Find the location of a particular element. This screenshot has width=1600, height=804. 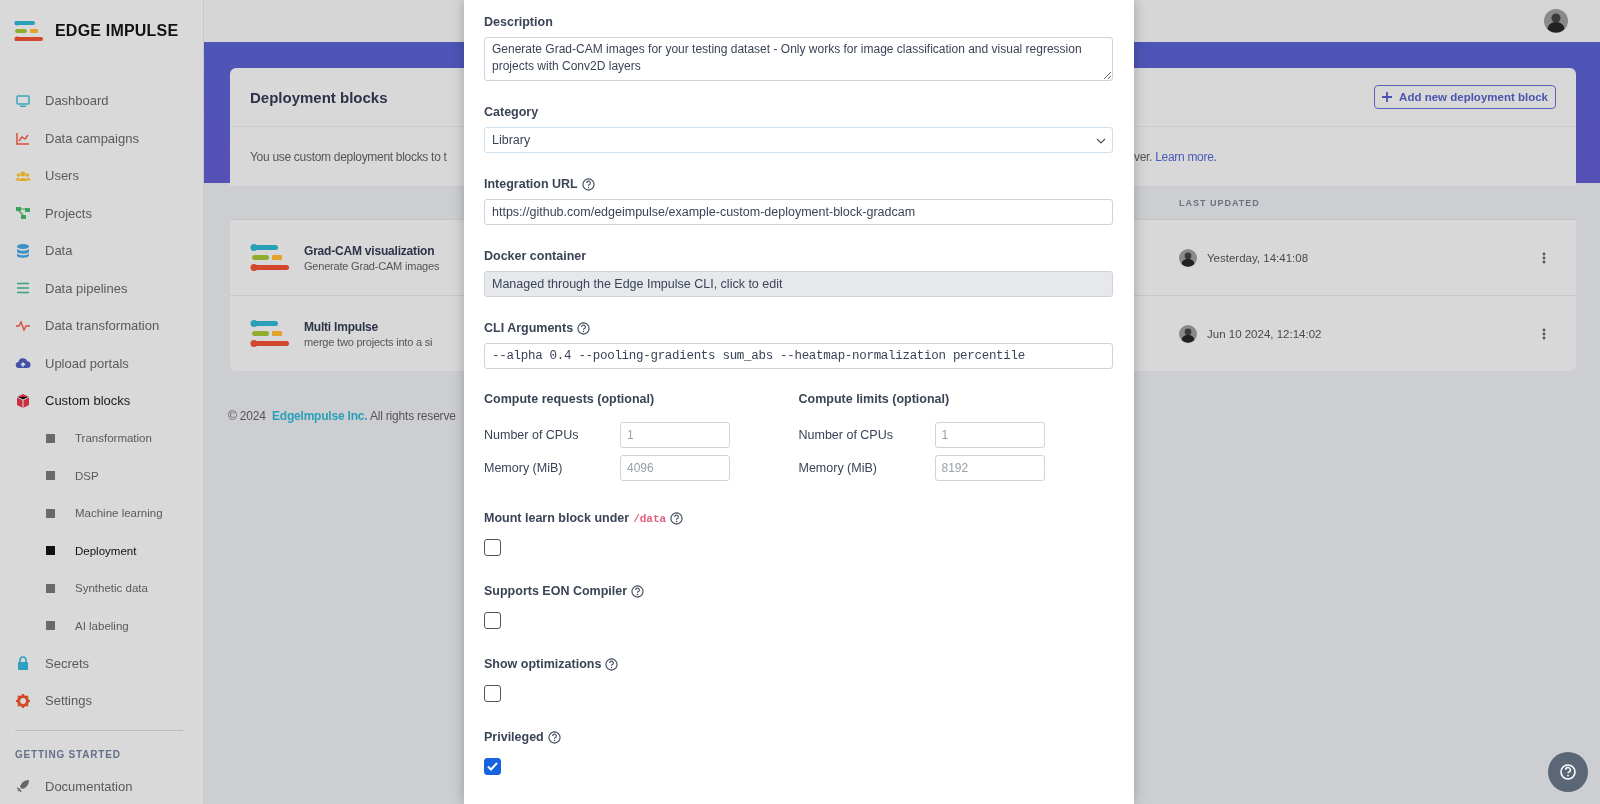

brand-name: EDGE IMPULSE is located at coordinates (117, 31).